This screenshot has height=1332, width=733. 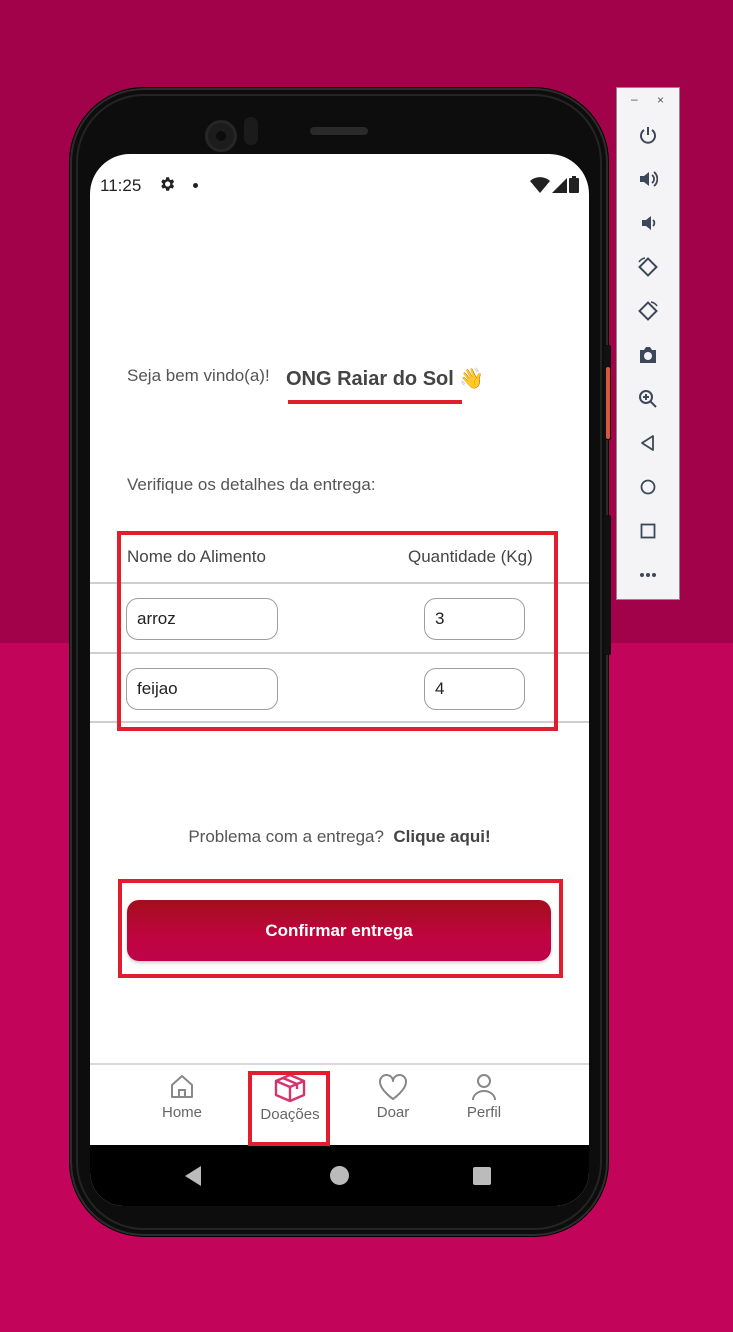 I want to click on more-icon, so click(x=648, y=575).